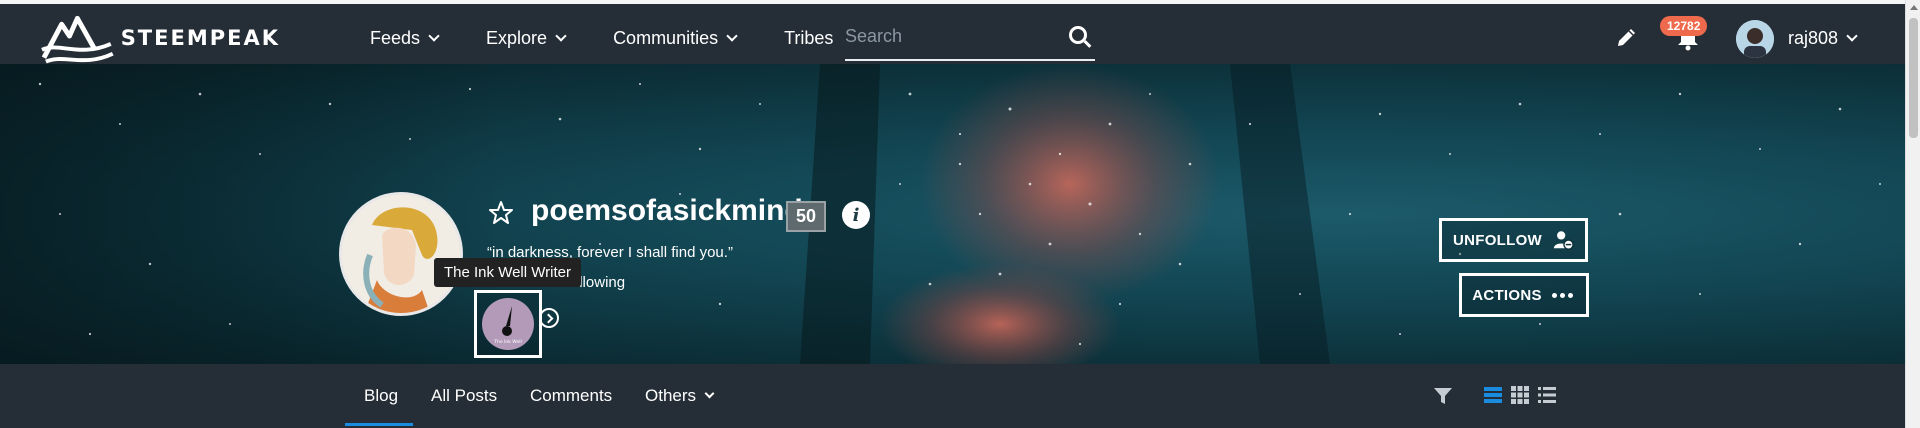 This screenshot has height=428, width=1920. I want to click on info-icon: i, so click(856, 215).